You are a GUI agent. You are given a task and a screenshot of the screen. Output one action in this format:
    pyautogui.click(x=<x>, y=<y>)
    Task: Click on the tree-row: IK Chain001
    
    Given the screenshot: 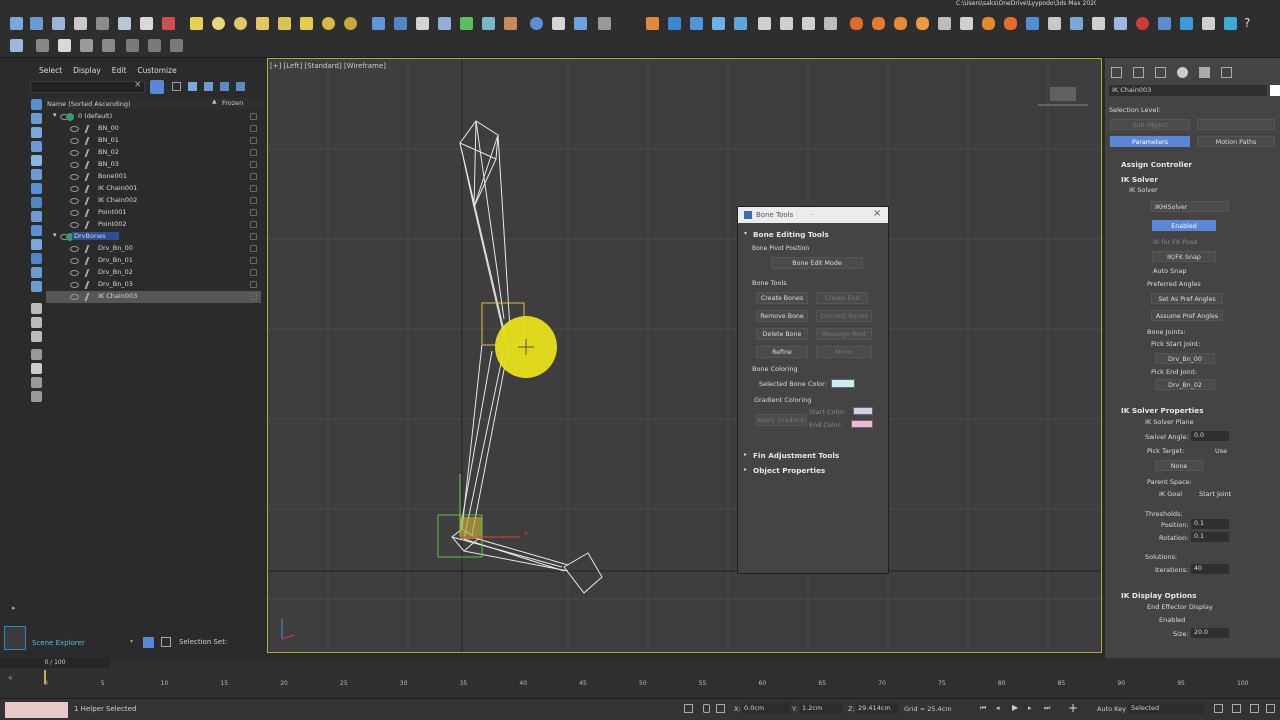 What is the action you would take?
    pyautogui.click(x=153, y=189)
    